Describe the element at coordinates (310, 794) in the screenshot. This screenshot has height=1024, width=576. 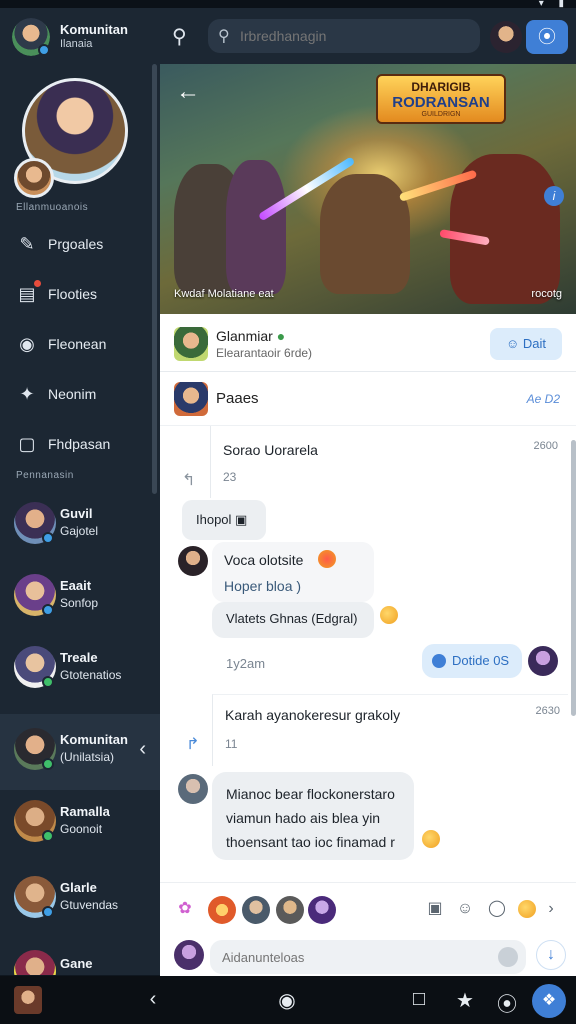
I see `message-text: Mianoc bear flockonerstaro` at that location.